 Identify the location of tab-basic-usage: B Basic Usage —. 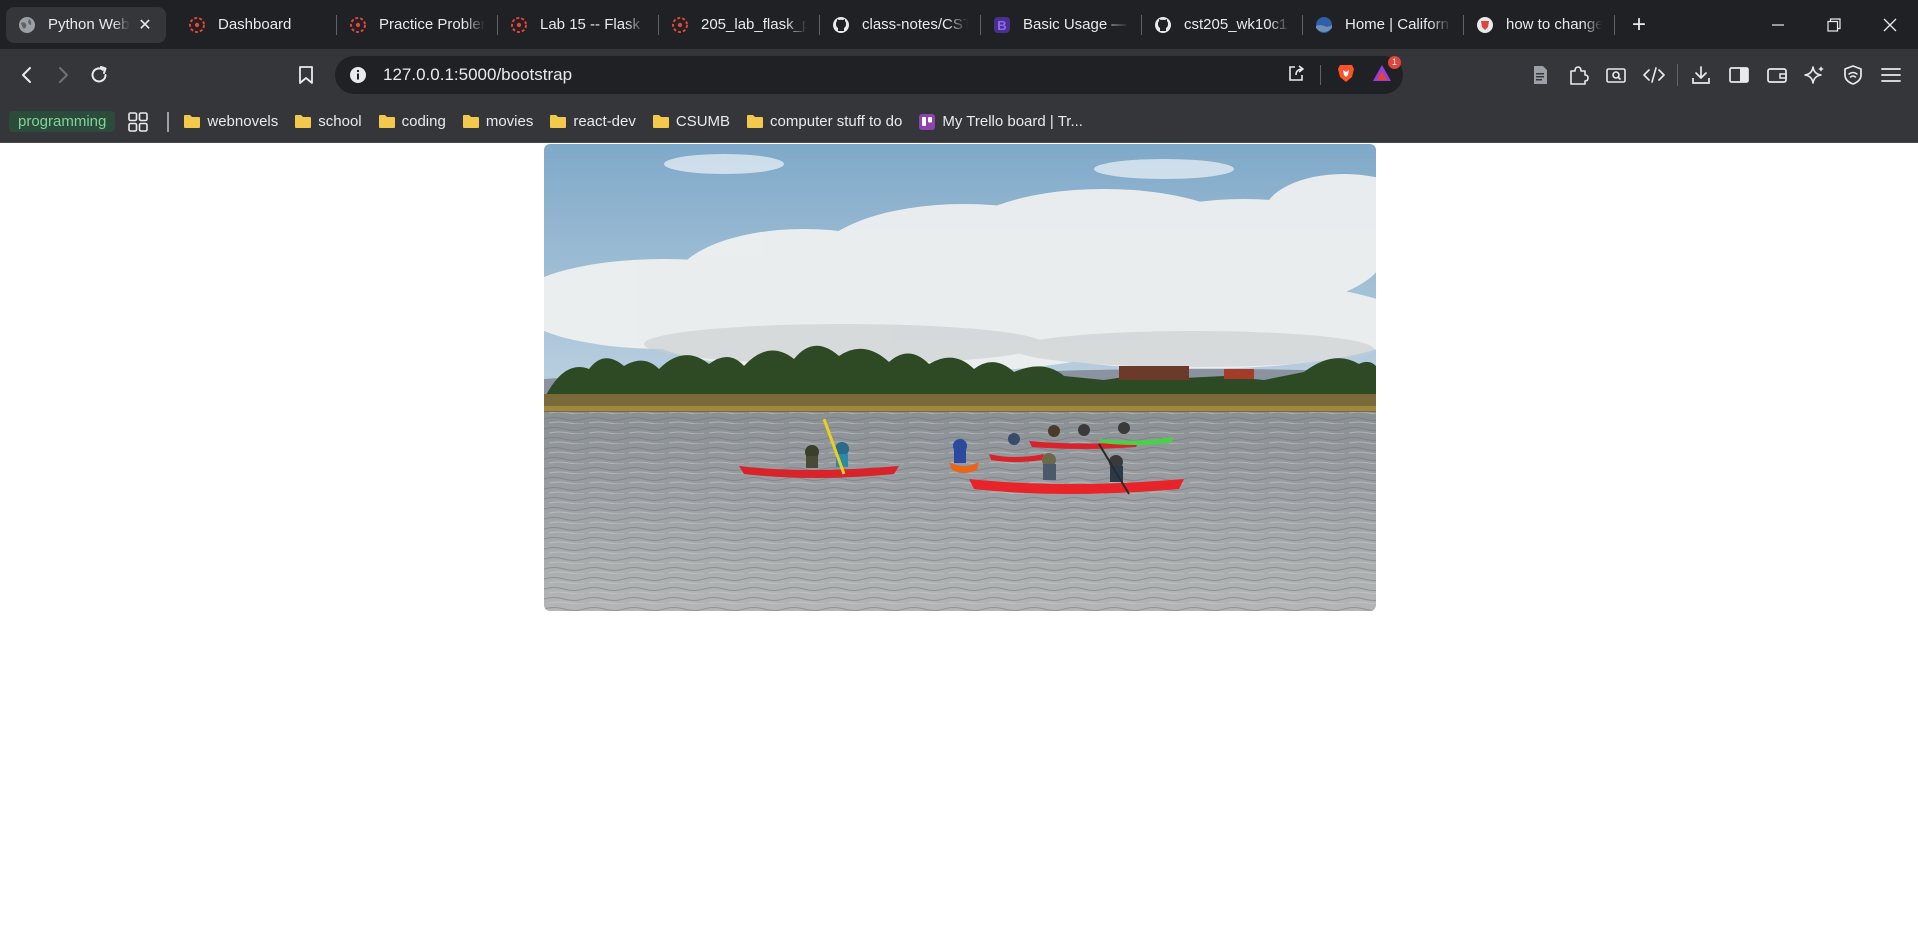
(1061, 25).